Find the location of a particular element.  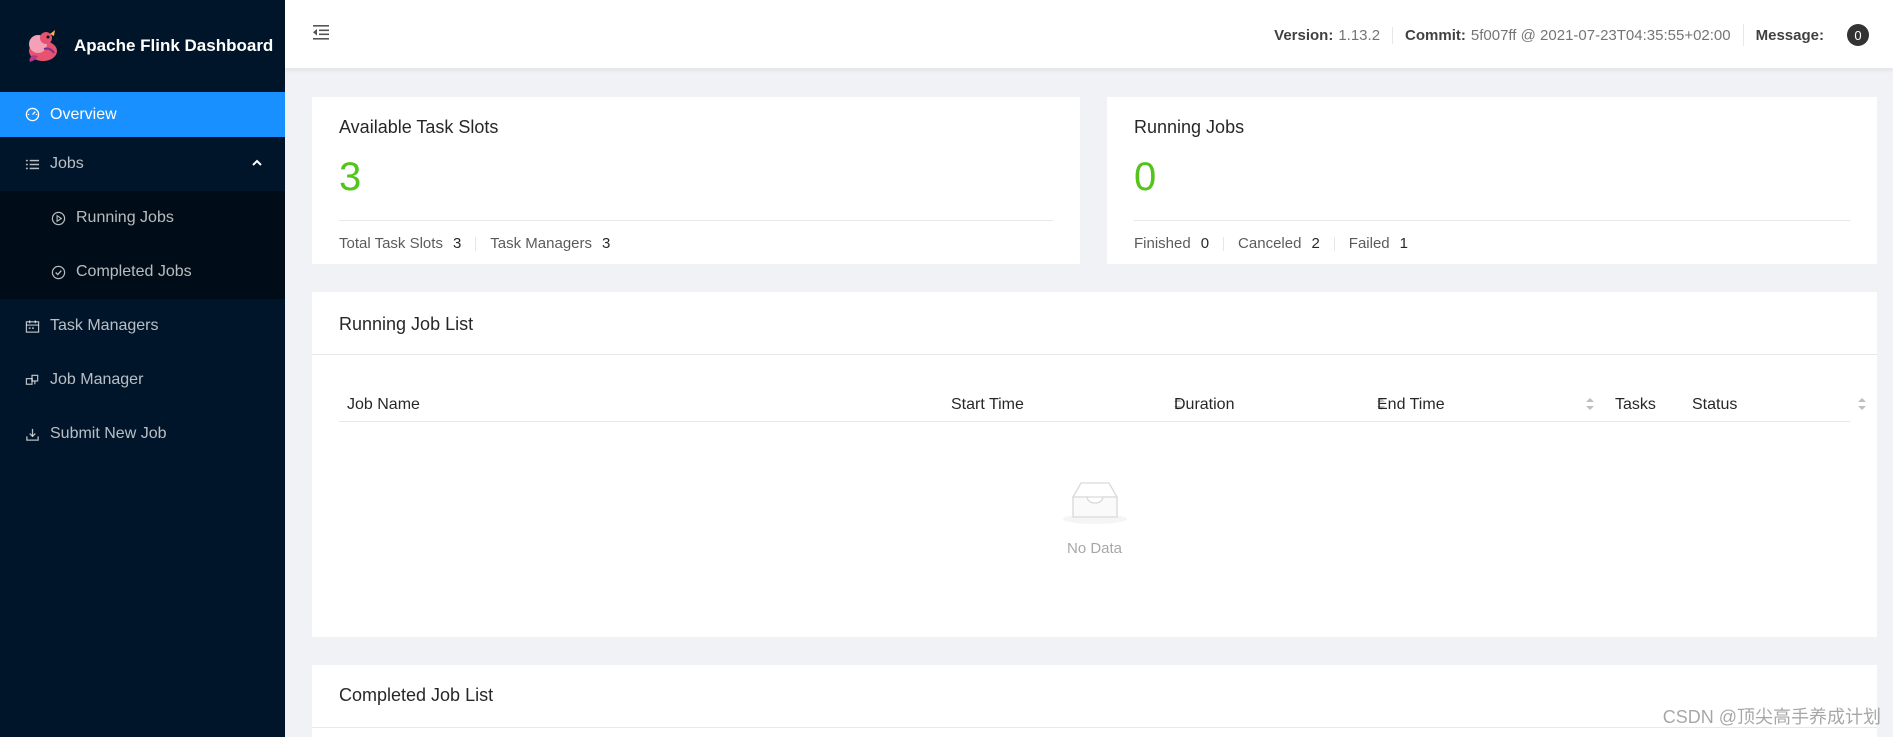

sidebar-item-overview: Overview is located at coordinates (142, 114).